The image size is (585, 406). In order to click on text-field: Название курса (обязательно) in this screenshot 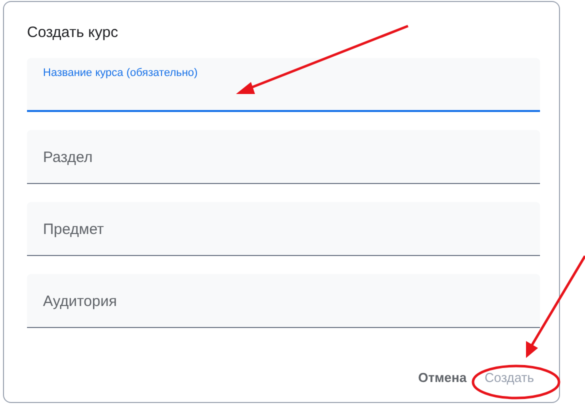, I will do `click(283, 85)`.